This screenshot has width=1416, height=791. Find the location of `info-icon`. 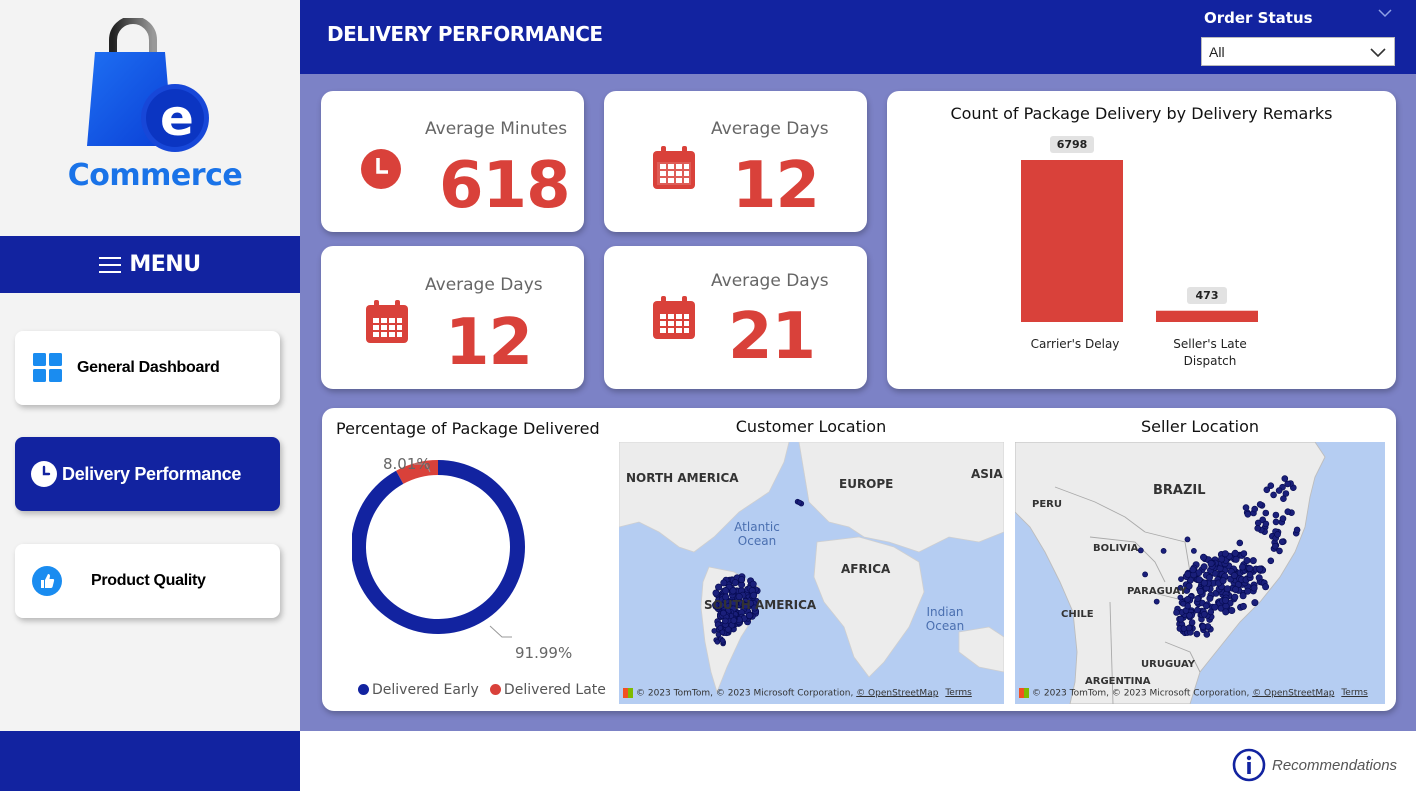

info-icon is located at coordinates (1249, 765).